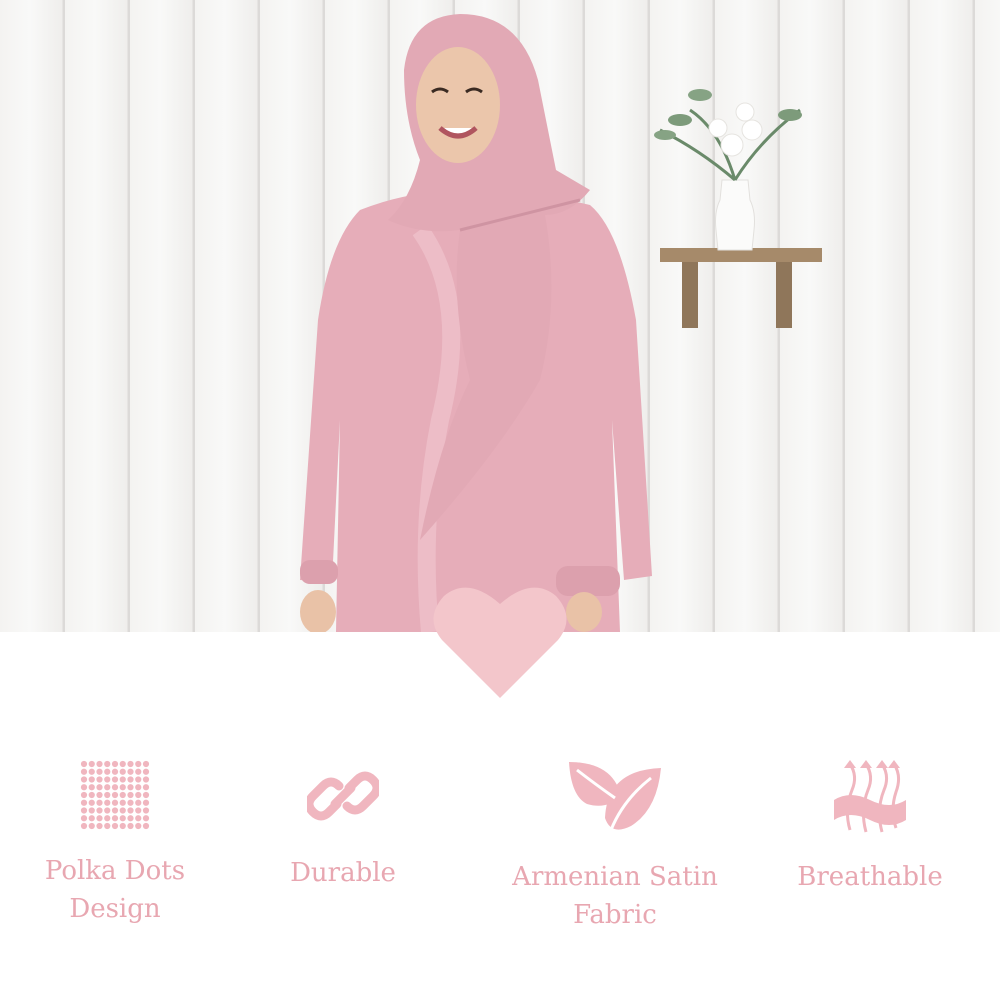  What do you see at coordinates (115, 844) in the screenshot?
I see `feature-polka-dots: Polka Dots Design` at bounding box center [115, 844].